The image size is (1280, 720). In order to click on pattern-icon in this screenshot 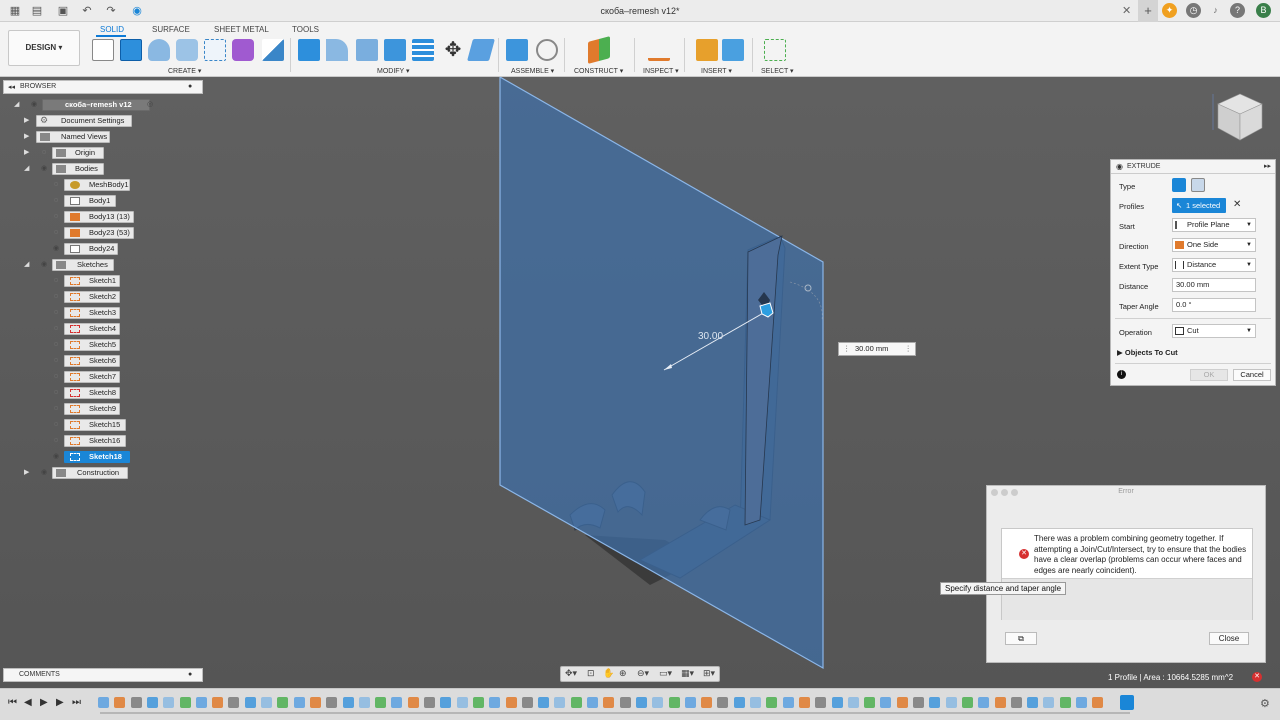, I will do `click(215, 50)`.